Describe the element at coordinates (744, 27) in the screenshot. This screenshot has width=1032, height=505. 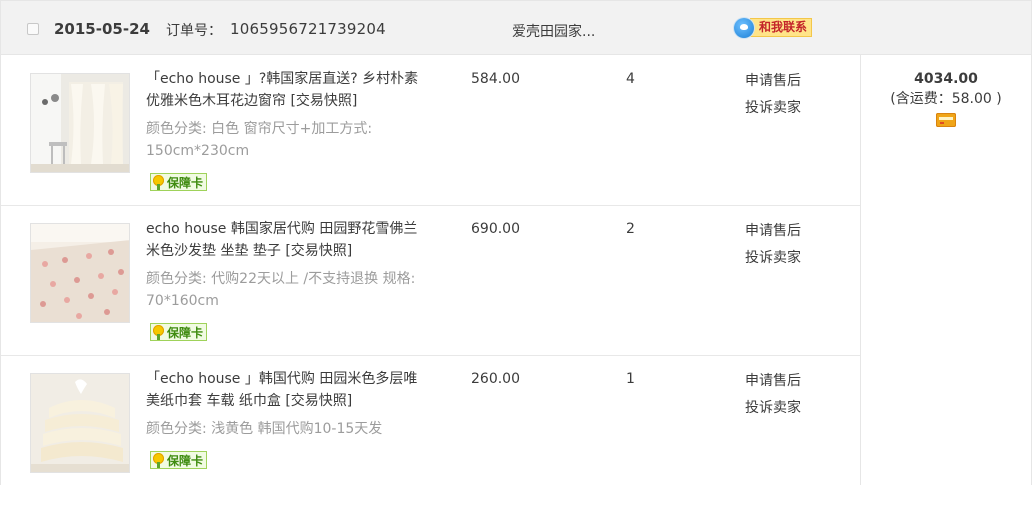
I see `chat-icon` at that location.